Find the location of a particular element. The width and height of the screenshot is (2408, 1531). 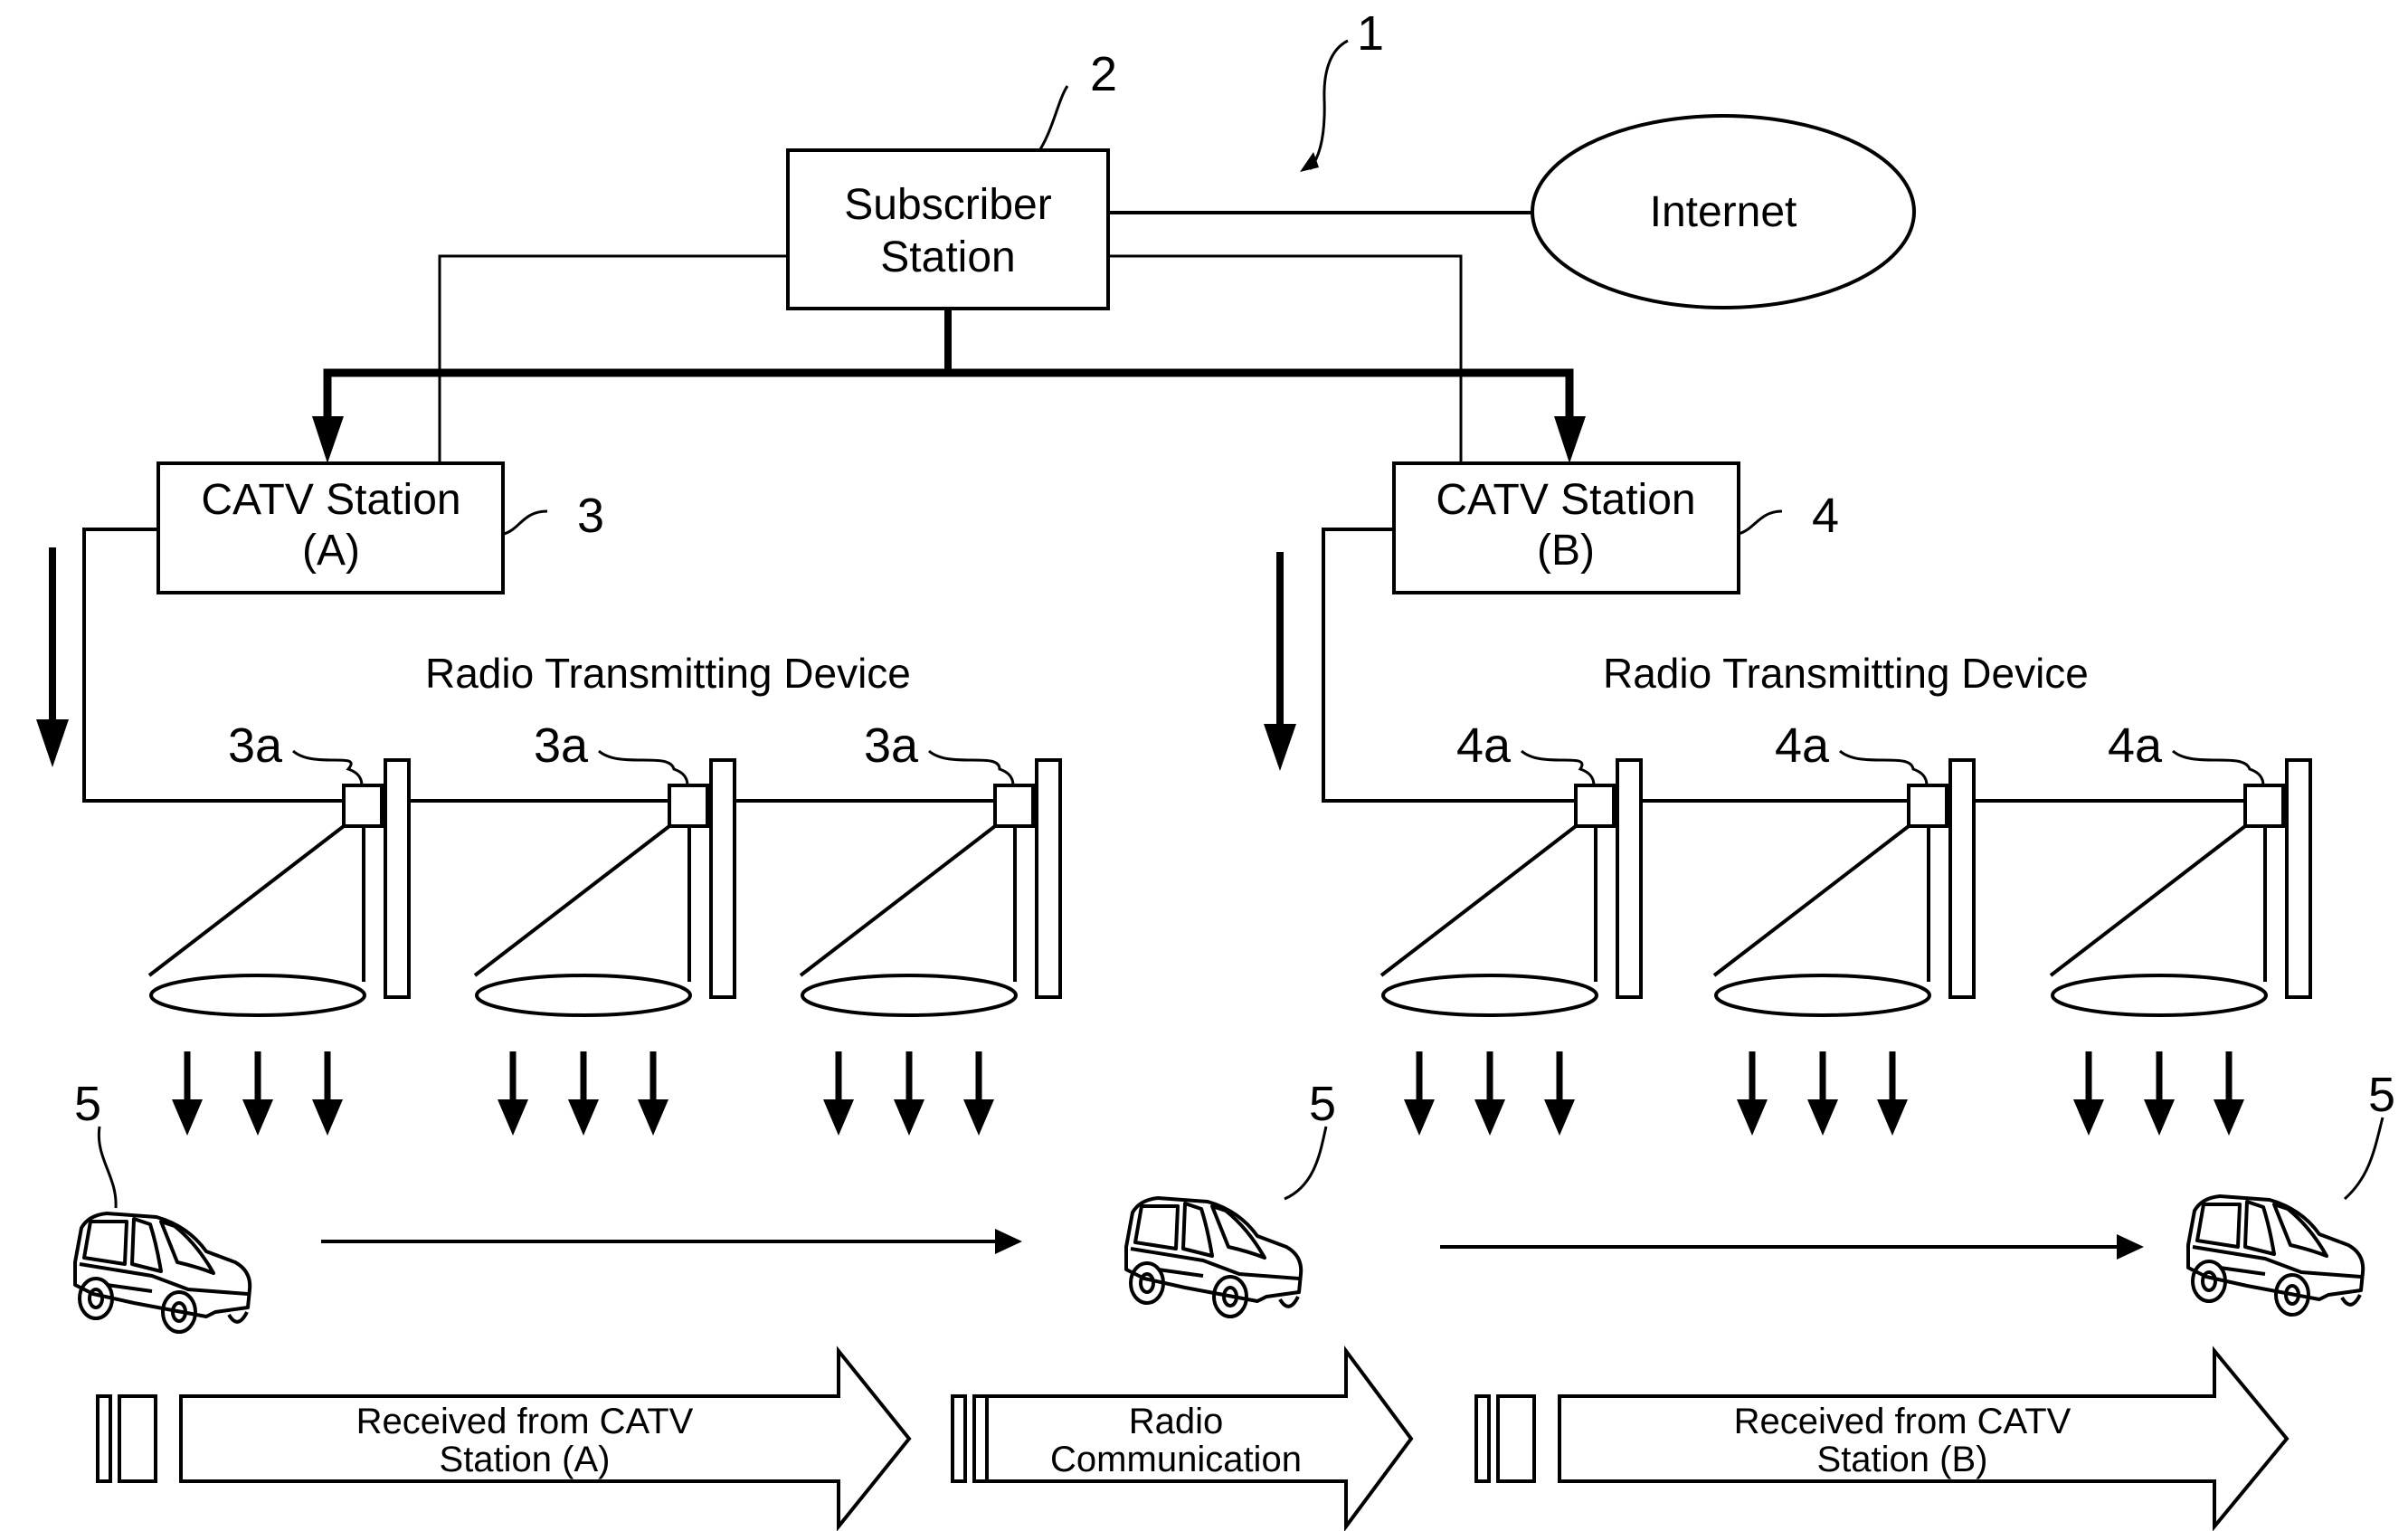

subscriber-station-label-1: Subscriber is located at coordinates (947, 205).